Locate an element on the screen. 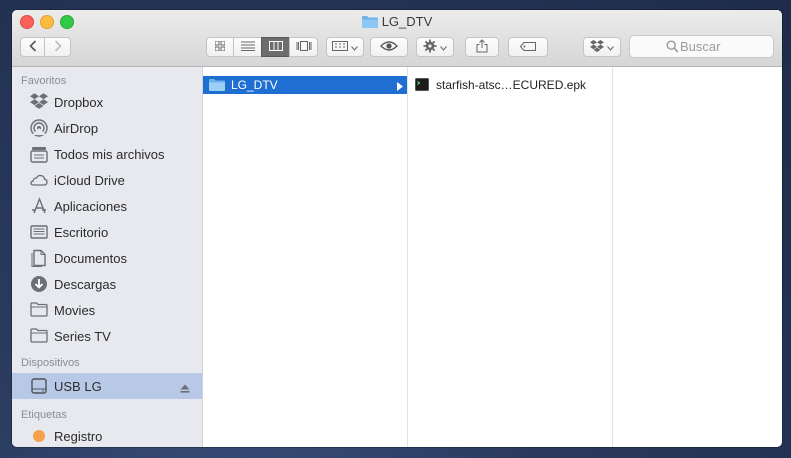  share-button is located at coordinates (482, 47).